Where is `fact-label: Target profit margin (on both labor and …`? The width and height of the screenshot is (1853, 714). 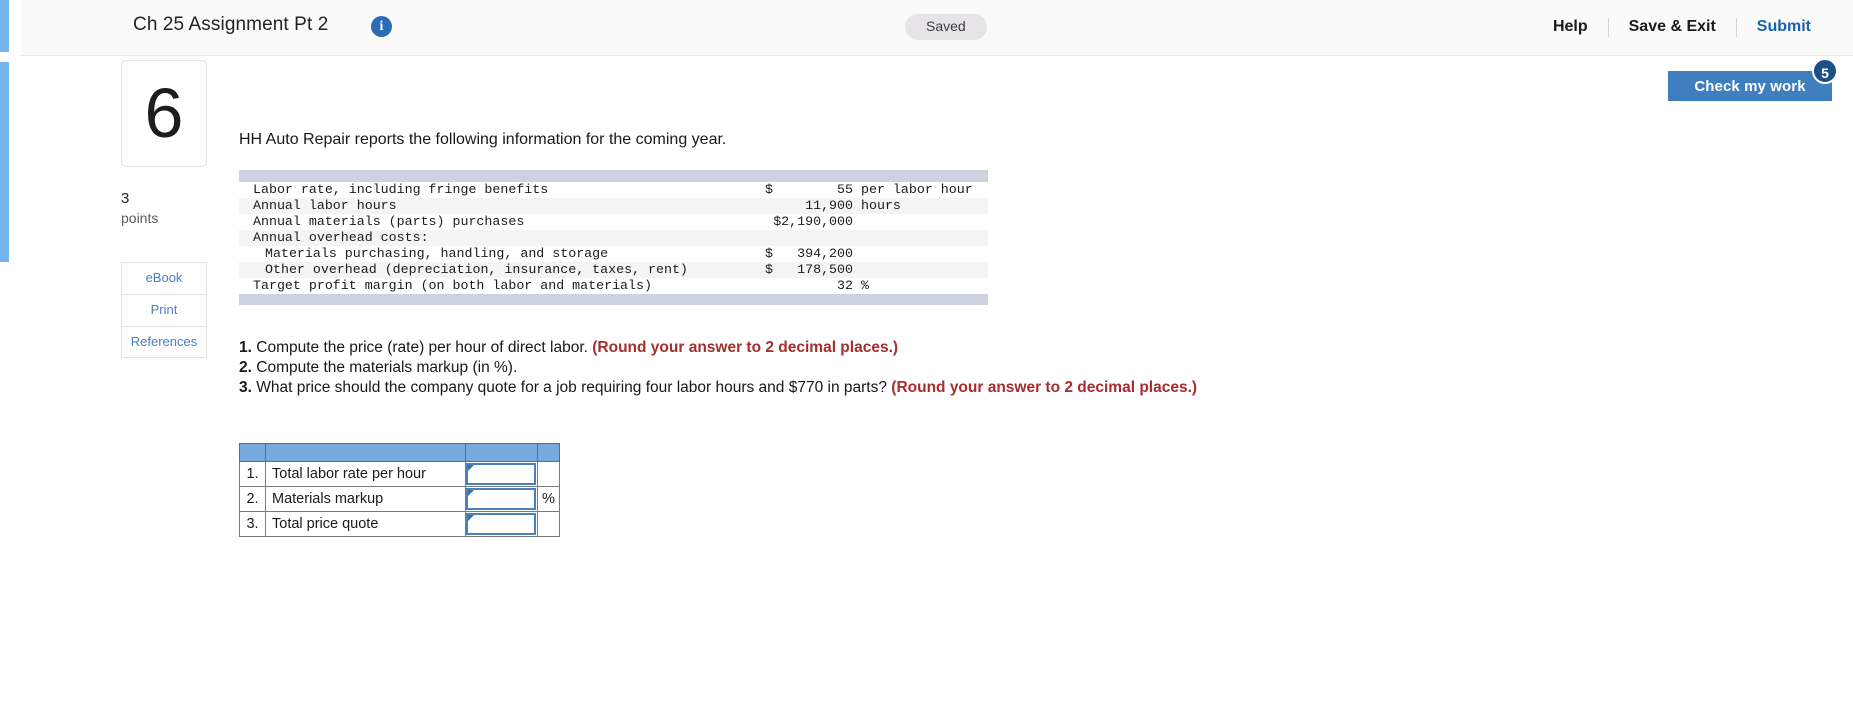 fact-label: Target profit margin (on both labor and … is located at coordinates (489, 286).